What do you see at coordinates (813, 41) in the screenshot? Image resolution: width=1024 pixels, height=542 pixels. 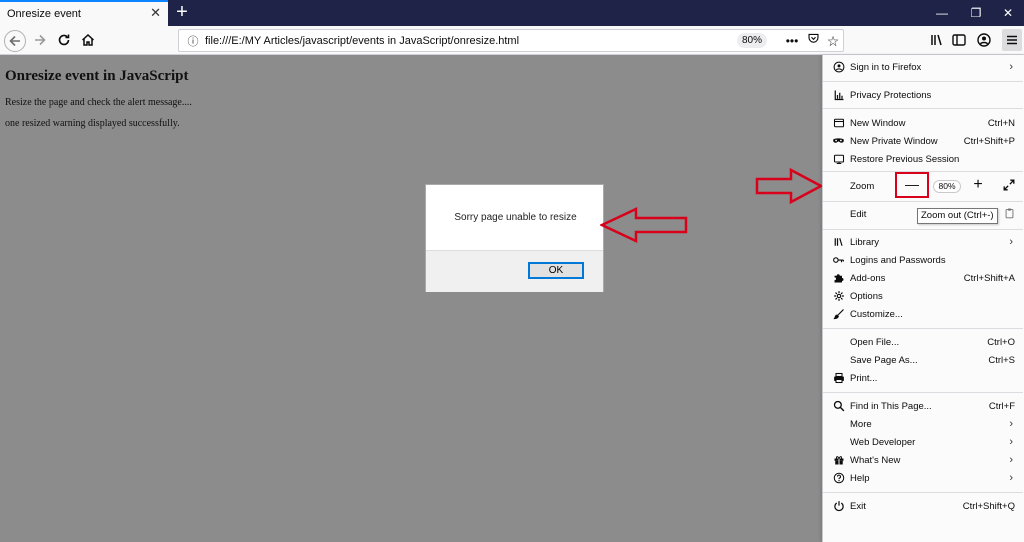 I see `pocket-icon` at bounding box center [813, 41].